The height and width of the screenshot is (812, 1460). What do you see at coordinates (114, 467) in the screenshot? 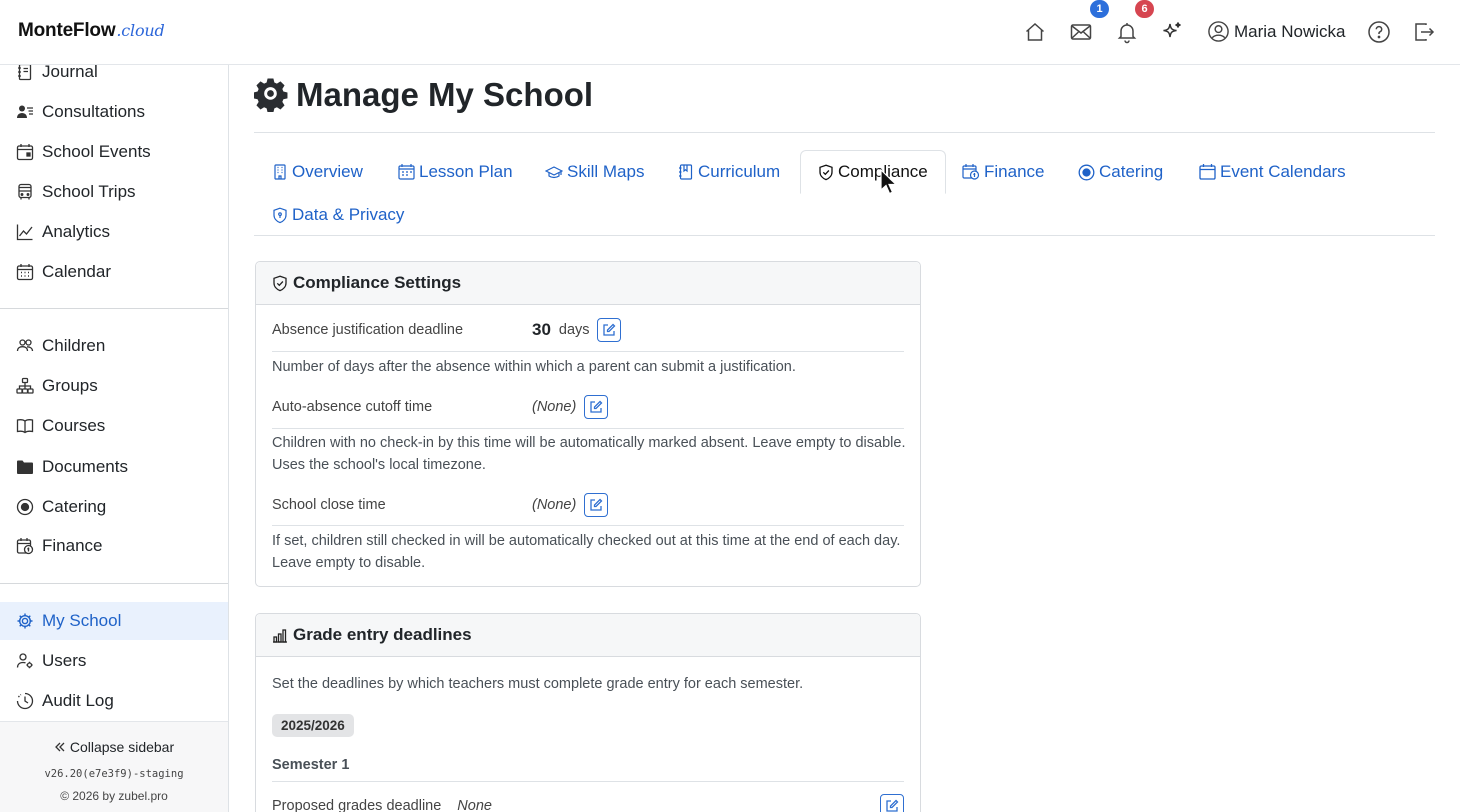
I see `sidebar-item-documents: Documents` at bounding box center [114, 467].